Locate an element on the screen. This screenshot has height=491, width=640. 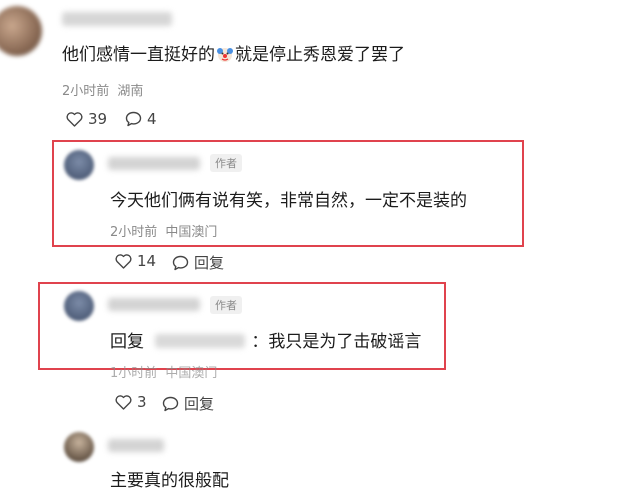
reply-text: 回复 ：我只是为了击破谣言 is located at coordinates (265, 339).